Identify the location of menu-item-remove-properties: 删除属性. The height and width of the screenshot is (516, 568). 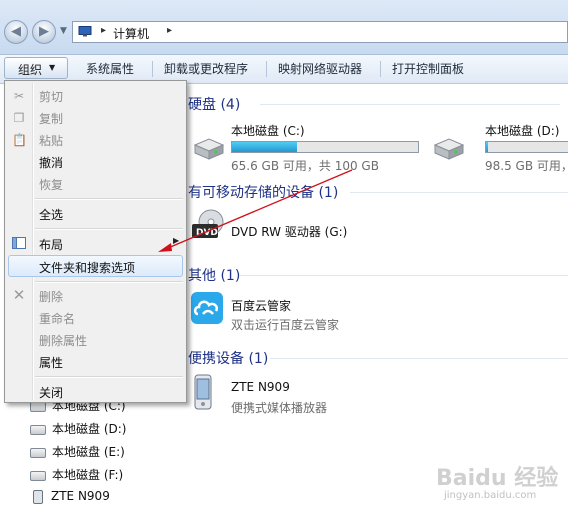
(63, 340).